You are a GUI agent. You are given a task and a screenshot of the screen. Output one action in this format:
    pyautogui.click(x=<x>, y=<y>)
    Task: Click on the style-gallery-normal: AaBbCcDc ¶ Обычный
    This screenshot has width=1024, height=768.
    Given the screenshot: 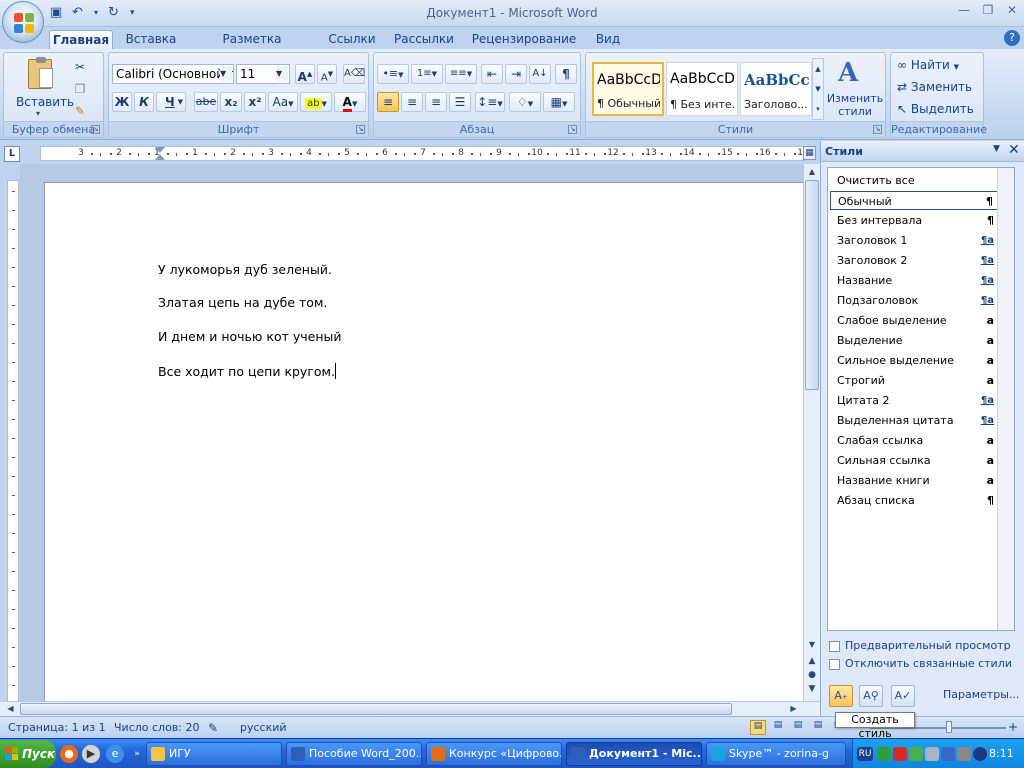 What is the action you would take?
    pyautogui.click(x=628, y=89)
    